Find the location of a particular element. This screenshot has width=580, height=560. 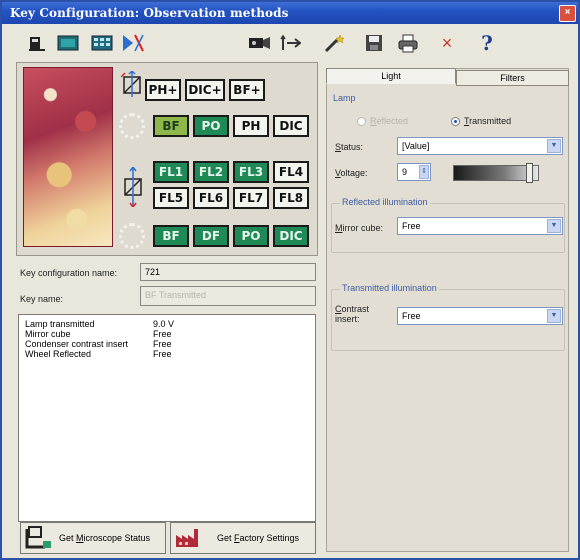

specimen-image is located at coordinates (68, 157).